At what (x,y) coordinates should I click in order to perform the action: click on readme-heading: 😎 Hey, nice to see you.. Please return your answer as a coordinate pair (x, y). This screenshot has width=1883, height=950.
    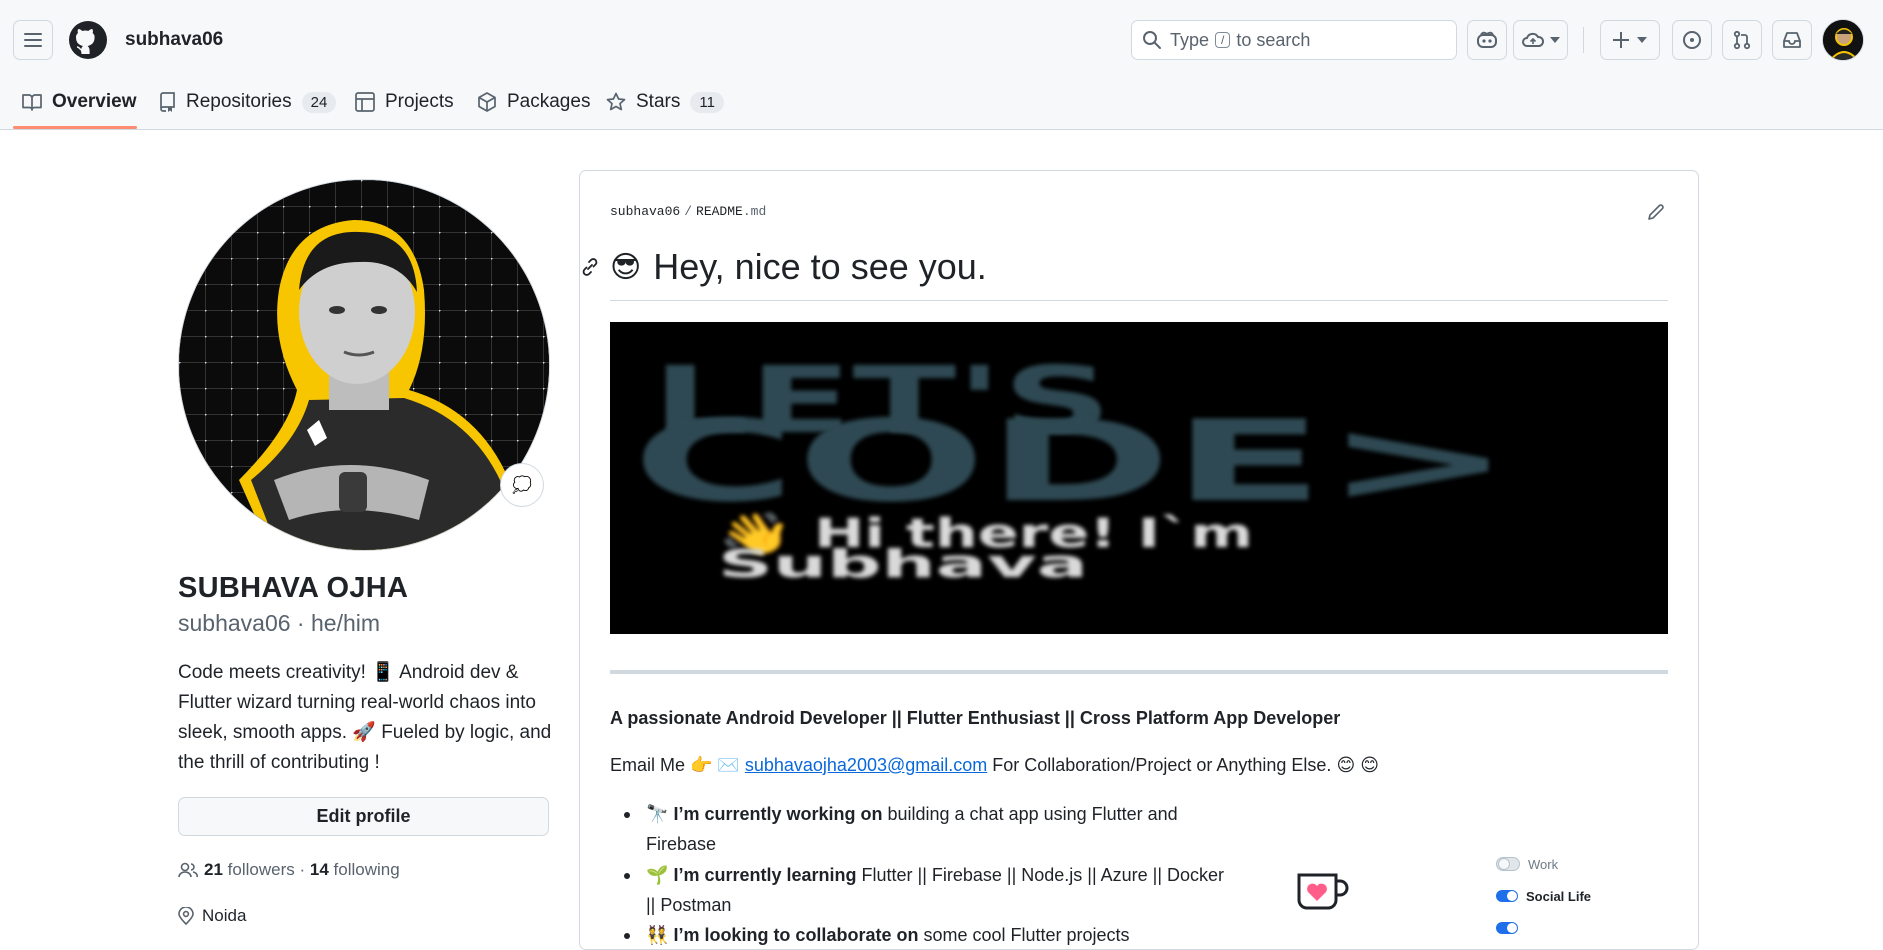
    Looking at the image, I should click on (798, 267).